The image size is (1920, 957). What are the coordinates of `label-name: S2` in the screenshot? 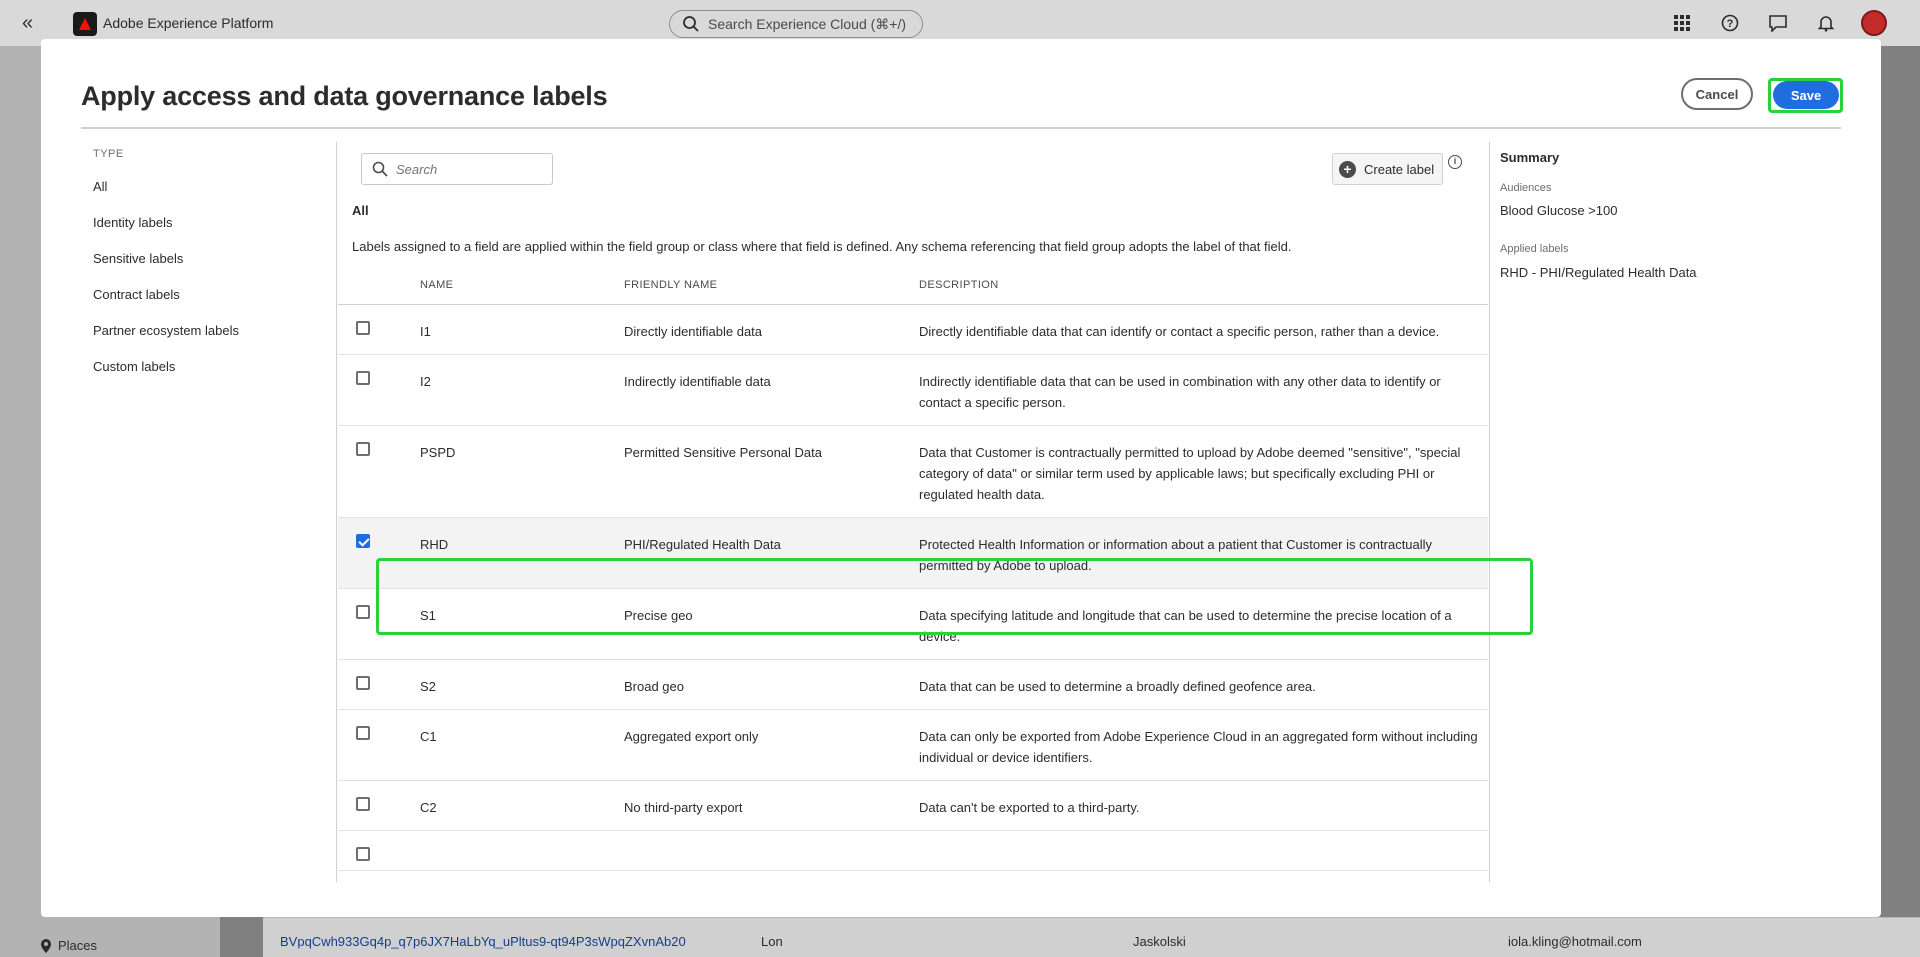 It's located at (428, 686).